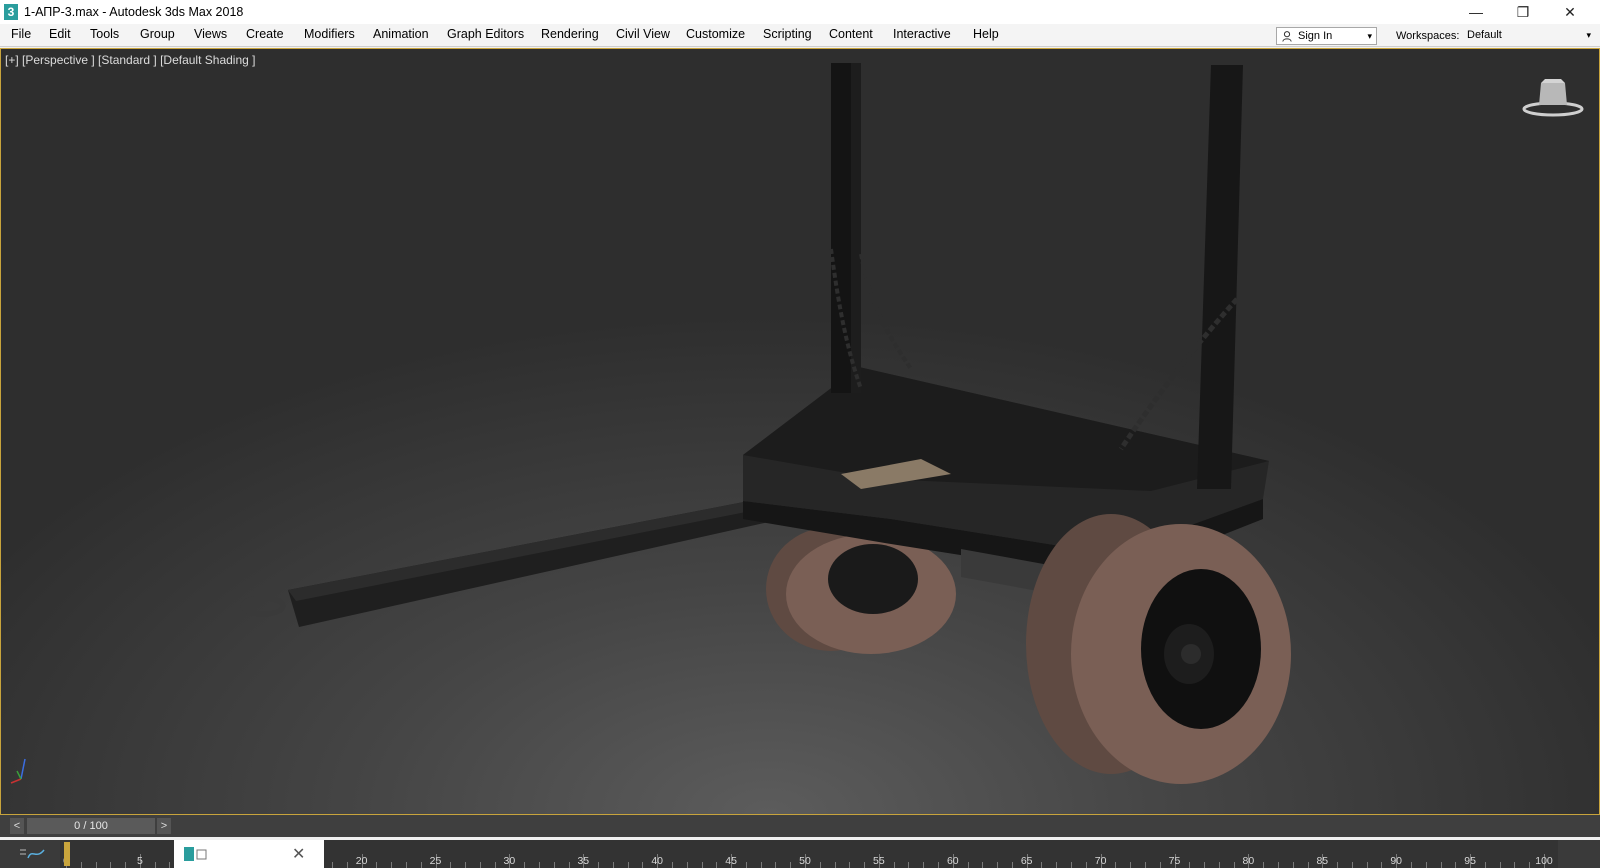 This screenshot has height=868, width=1600. Describe the element at coordinates (509, 861) in the screenshot. I see `timeline-tick-label: 30` at that location.